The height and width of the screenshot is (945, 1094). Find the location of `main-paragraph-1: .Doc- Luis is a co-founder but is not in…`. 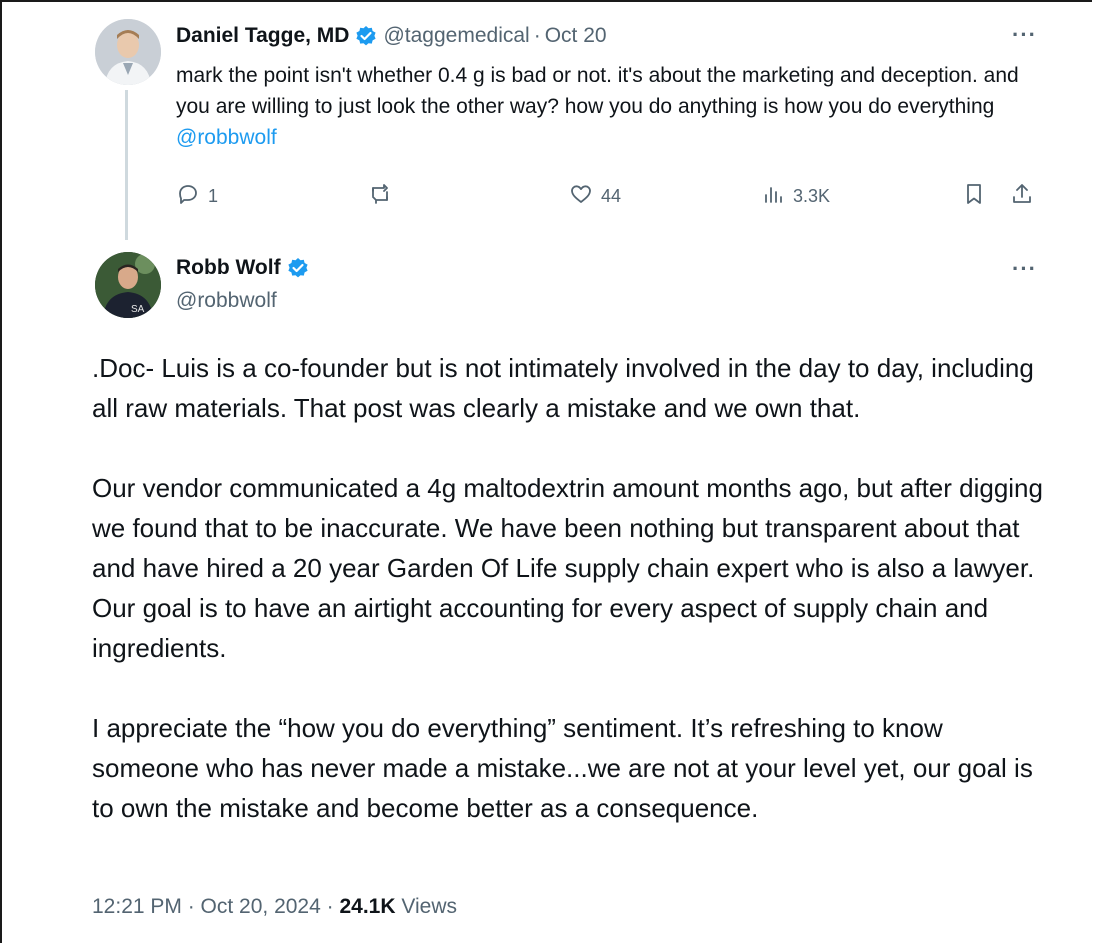

main-paragraph-1: .Doc- Luis is a co-founder but is not in… is located at coordinates (563, 388).